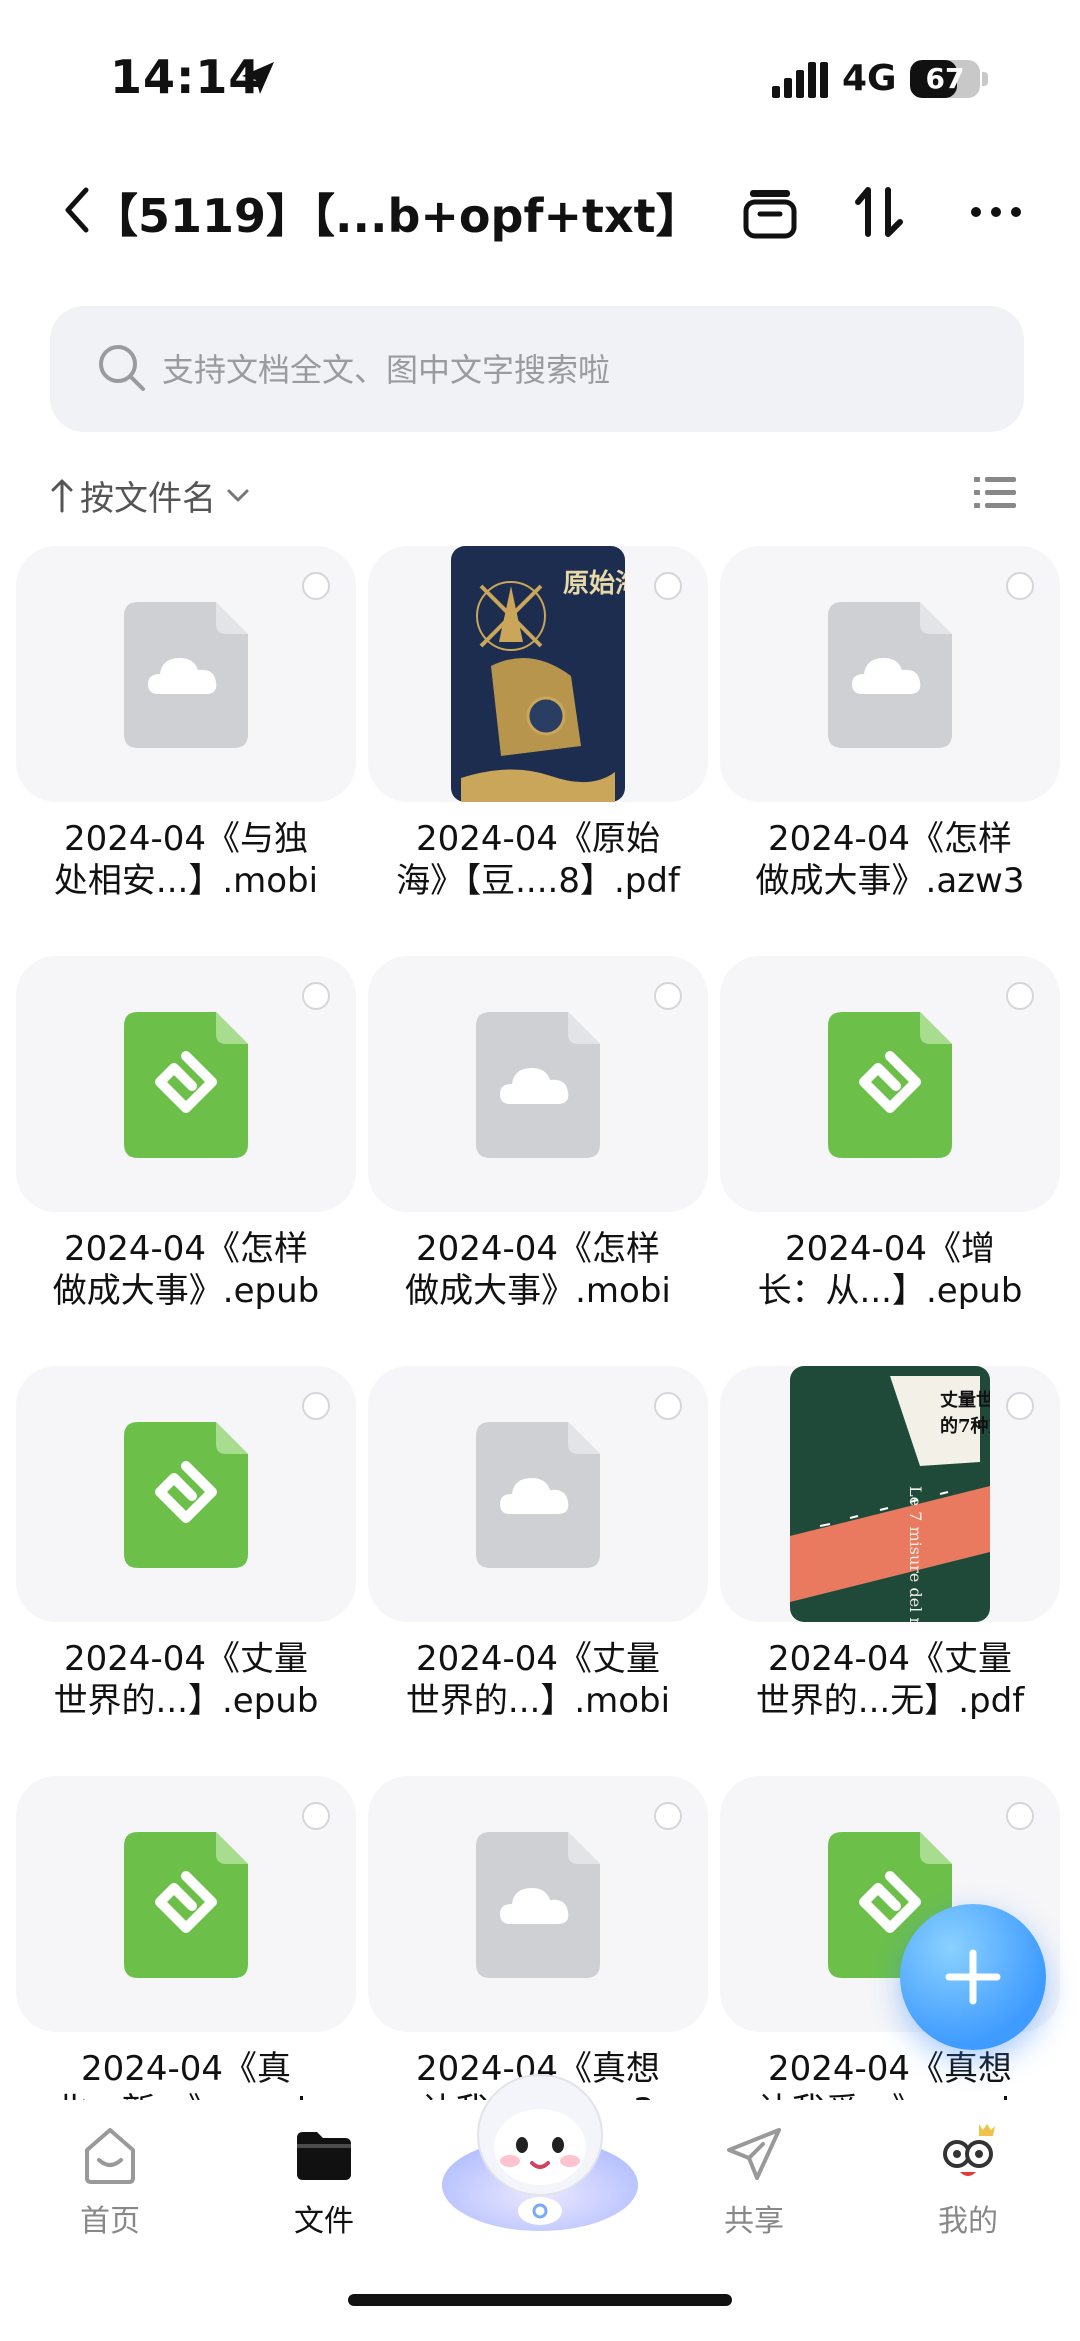  I want to click on file-name: 2024-04《怎样 做成大事》.azw3, so click(890, 860).